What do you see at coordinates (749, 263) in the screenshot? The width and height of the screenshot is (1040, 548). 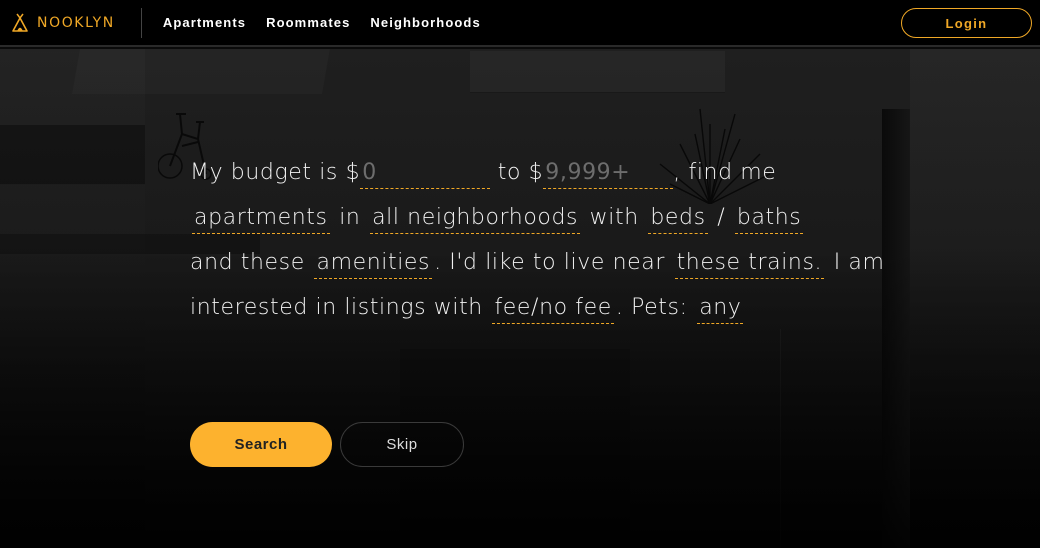 I see `trains-selector: these trains.` at bounding box center [749, 263].